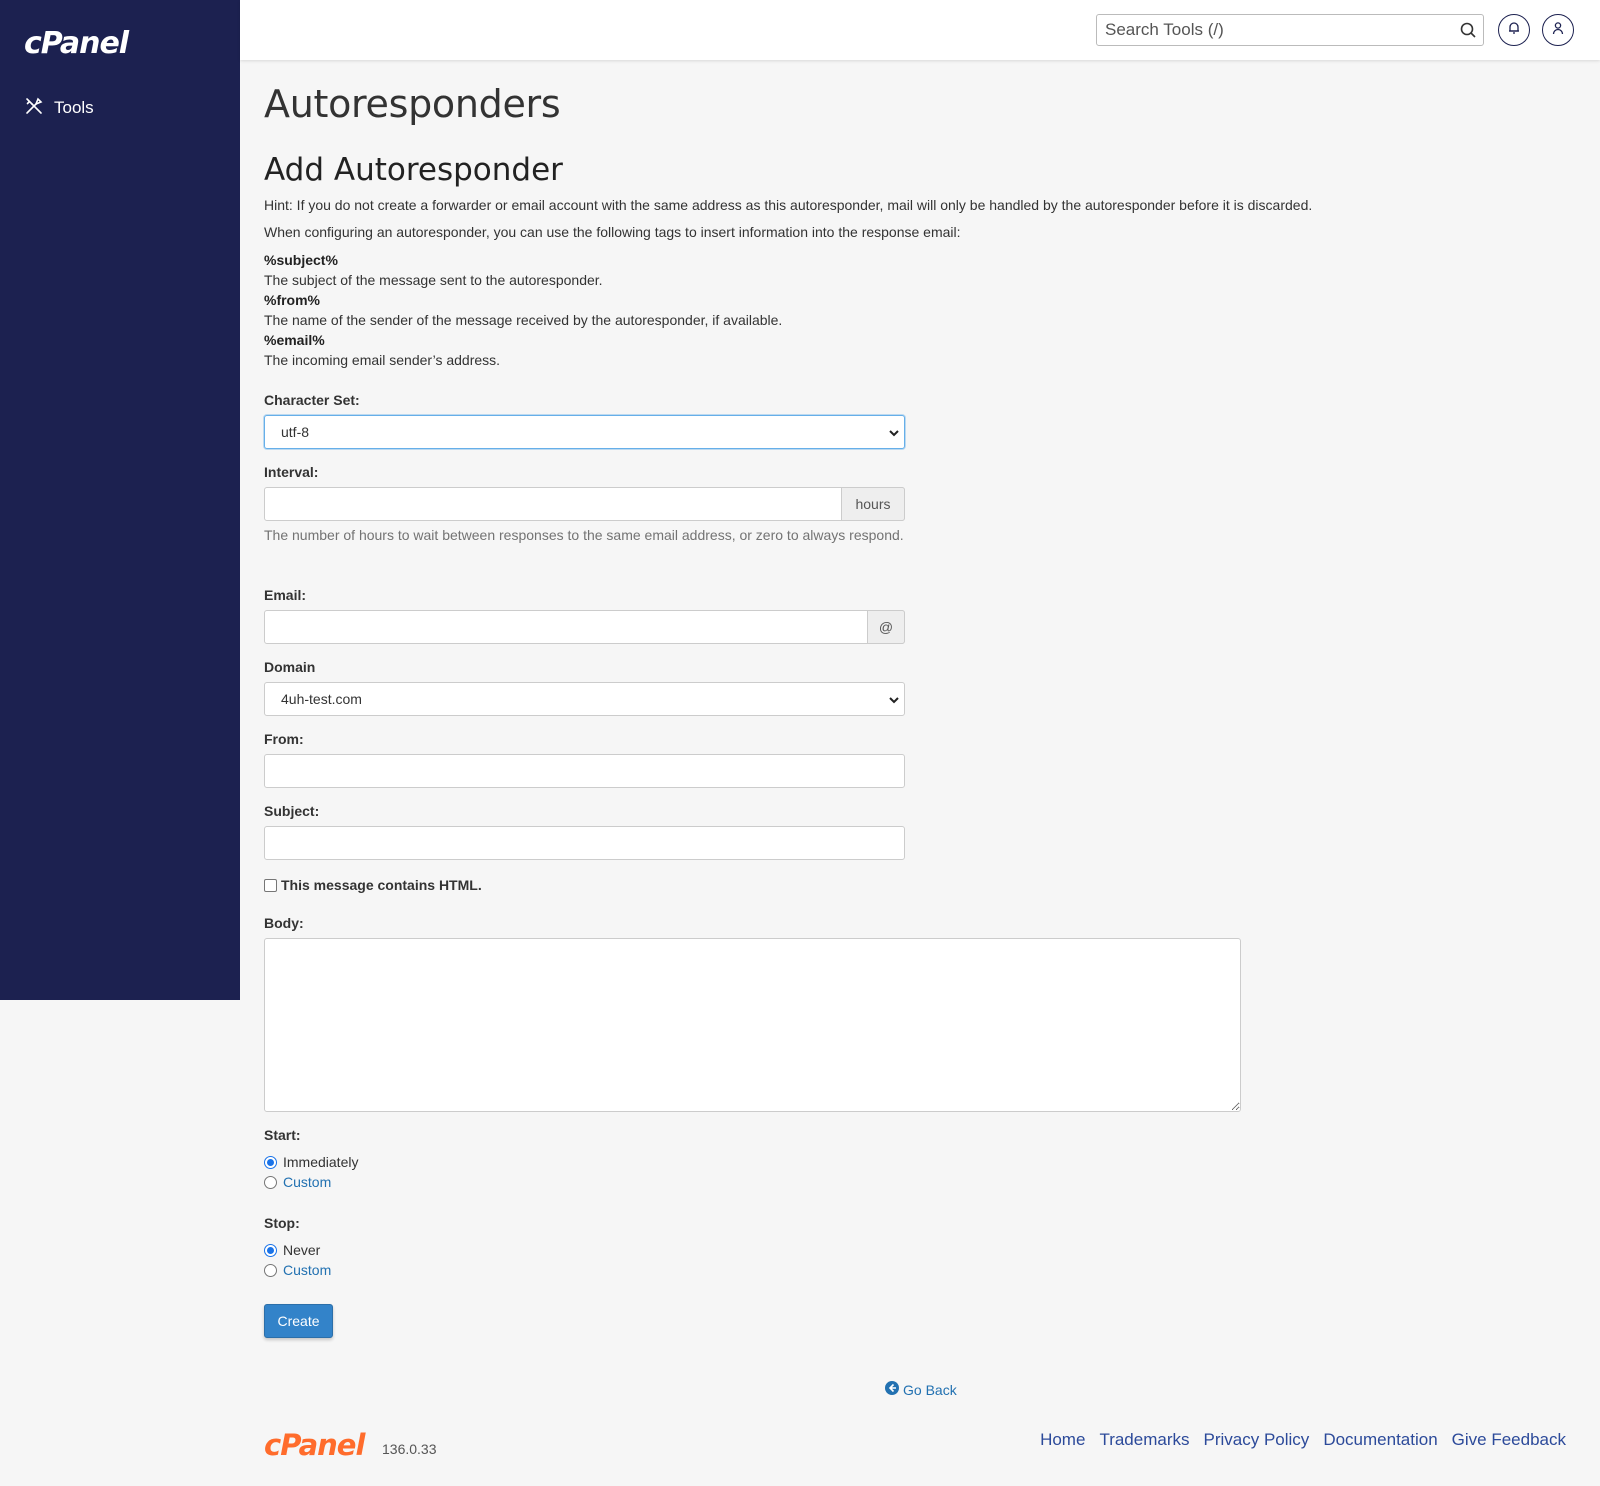  I want to click on subject-field, so click(584, 843).